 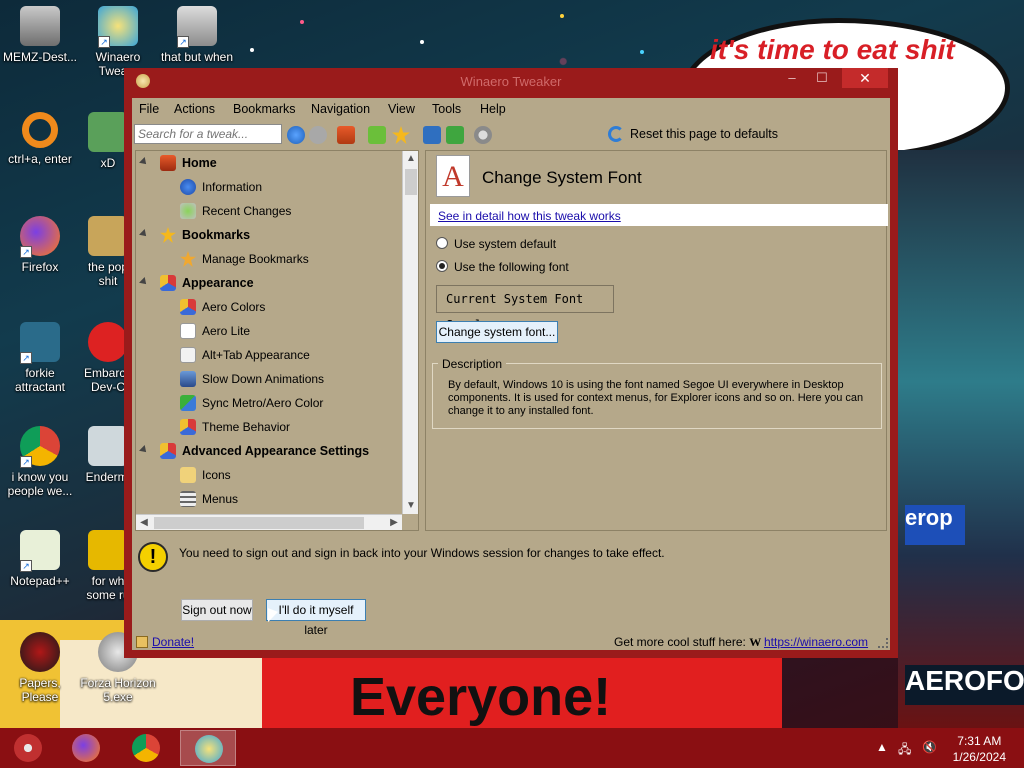 I want to click on winaero-icon, so click(x=209, y=749).